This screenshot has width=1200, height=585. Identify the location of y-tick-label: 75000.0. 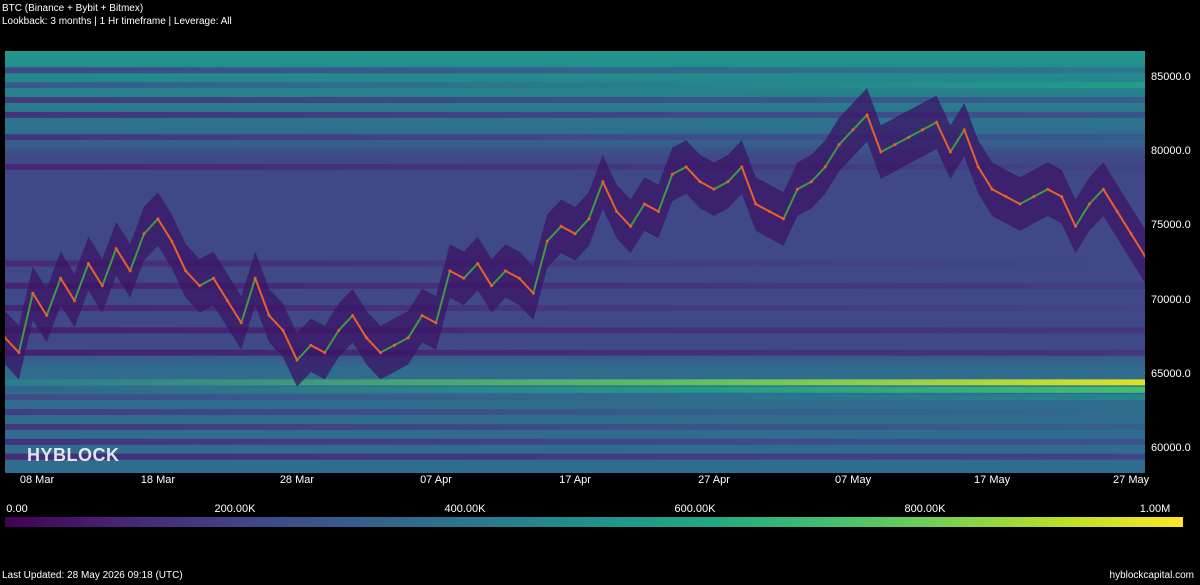
(1171, 225).